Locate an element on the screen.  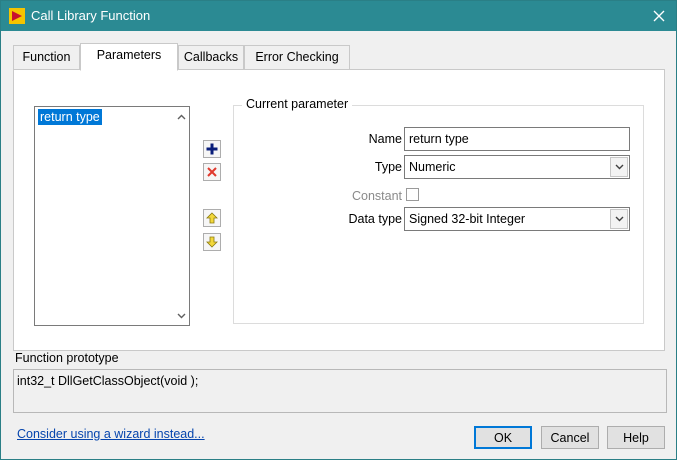
window-title: Call Library Function is located at coordinates (91, 15).